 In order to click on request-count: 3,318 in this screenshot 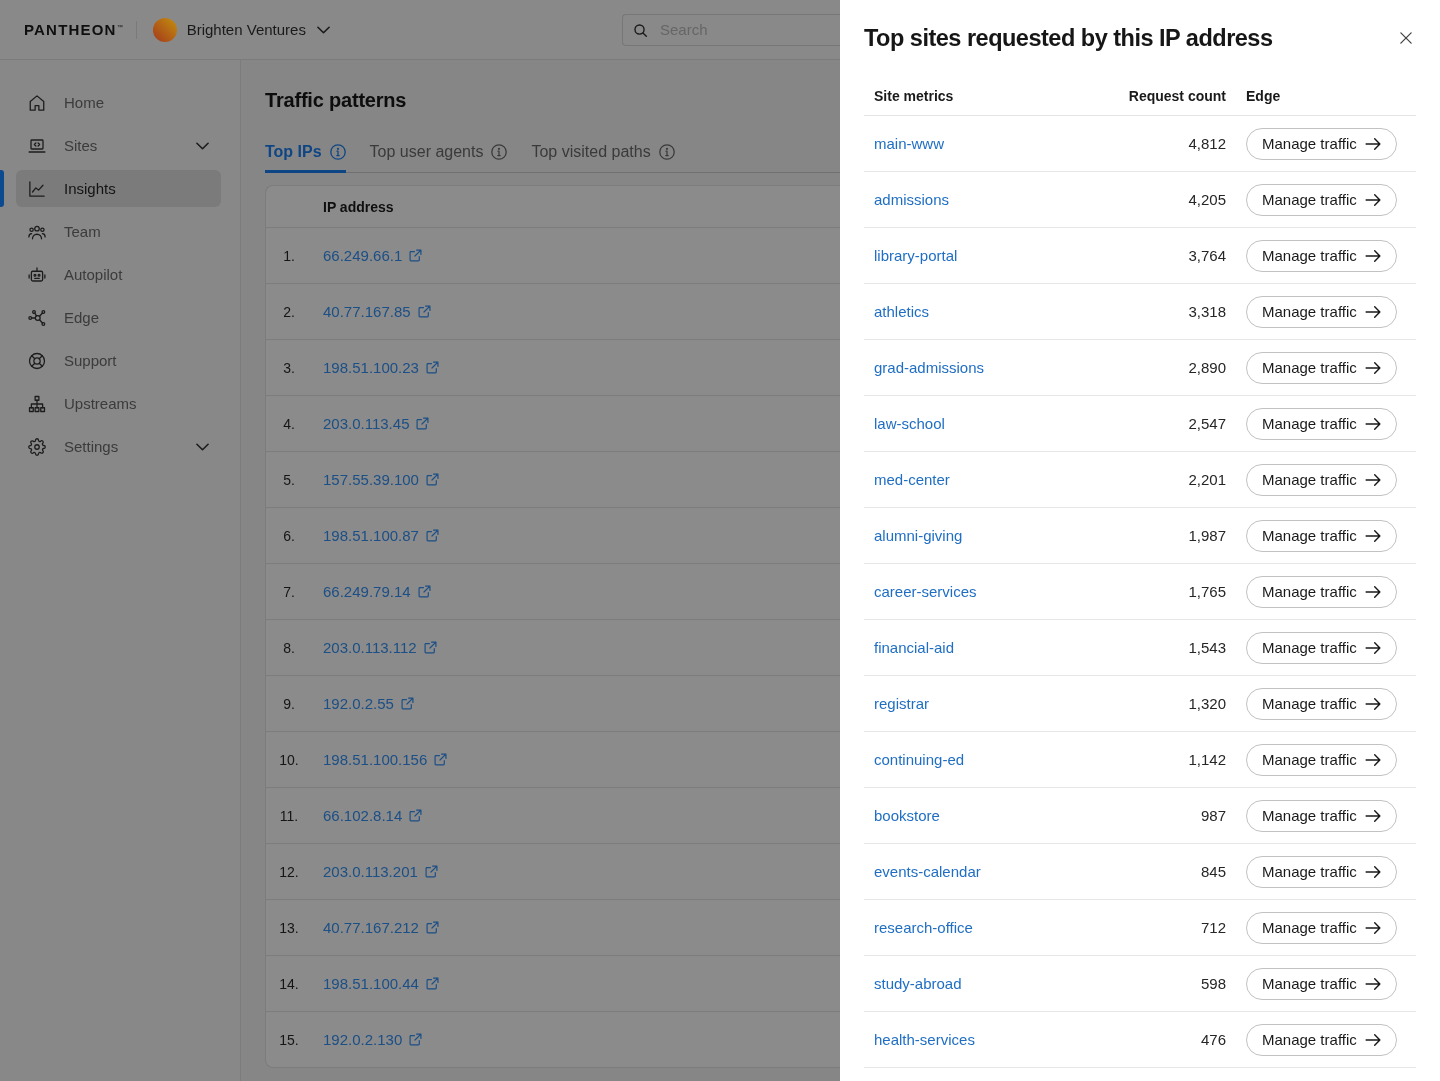, I will do `click(1207, 311)`.